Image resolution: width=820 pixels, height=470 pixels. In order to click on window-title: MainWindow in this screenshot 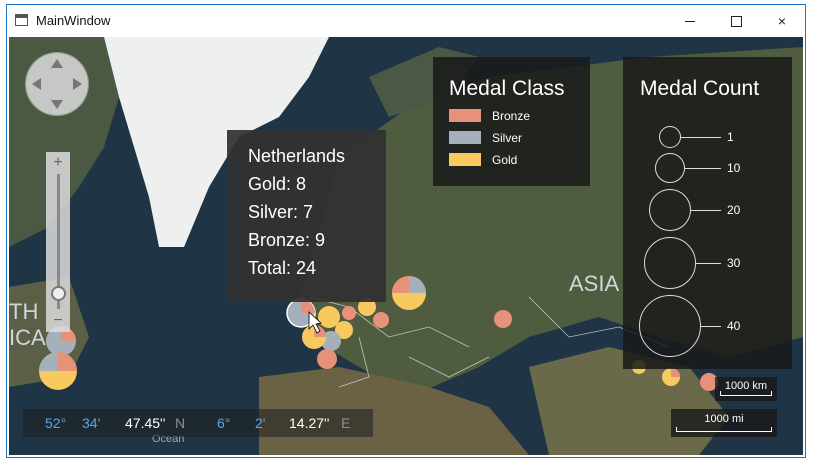, I will do `click(73, 20)`.